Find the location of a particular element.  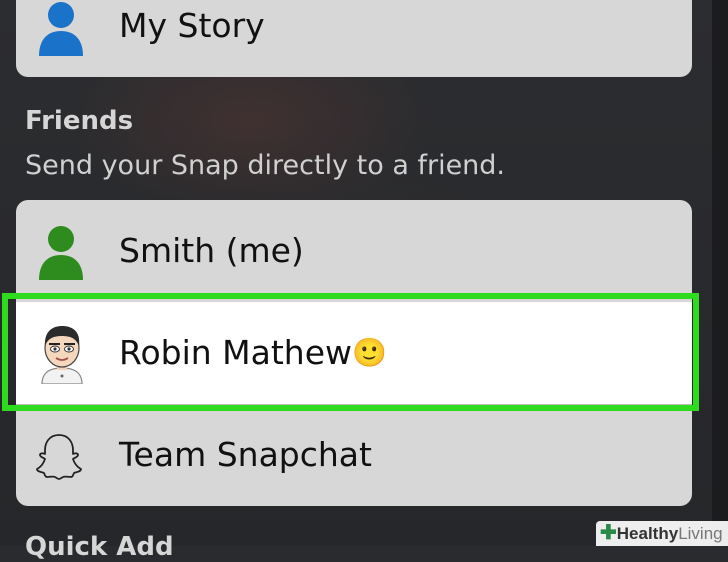

smiley-emoji: 🙂 is located at coordinates (369, 352).